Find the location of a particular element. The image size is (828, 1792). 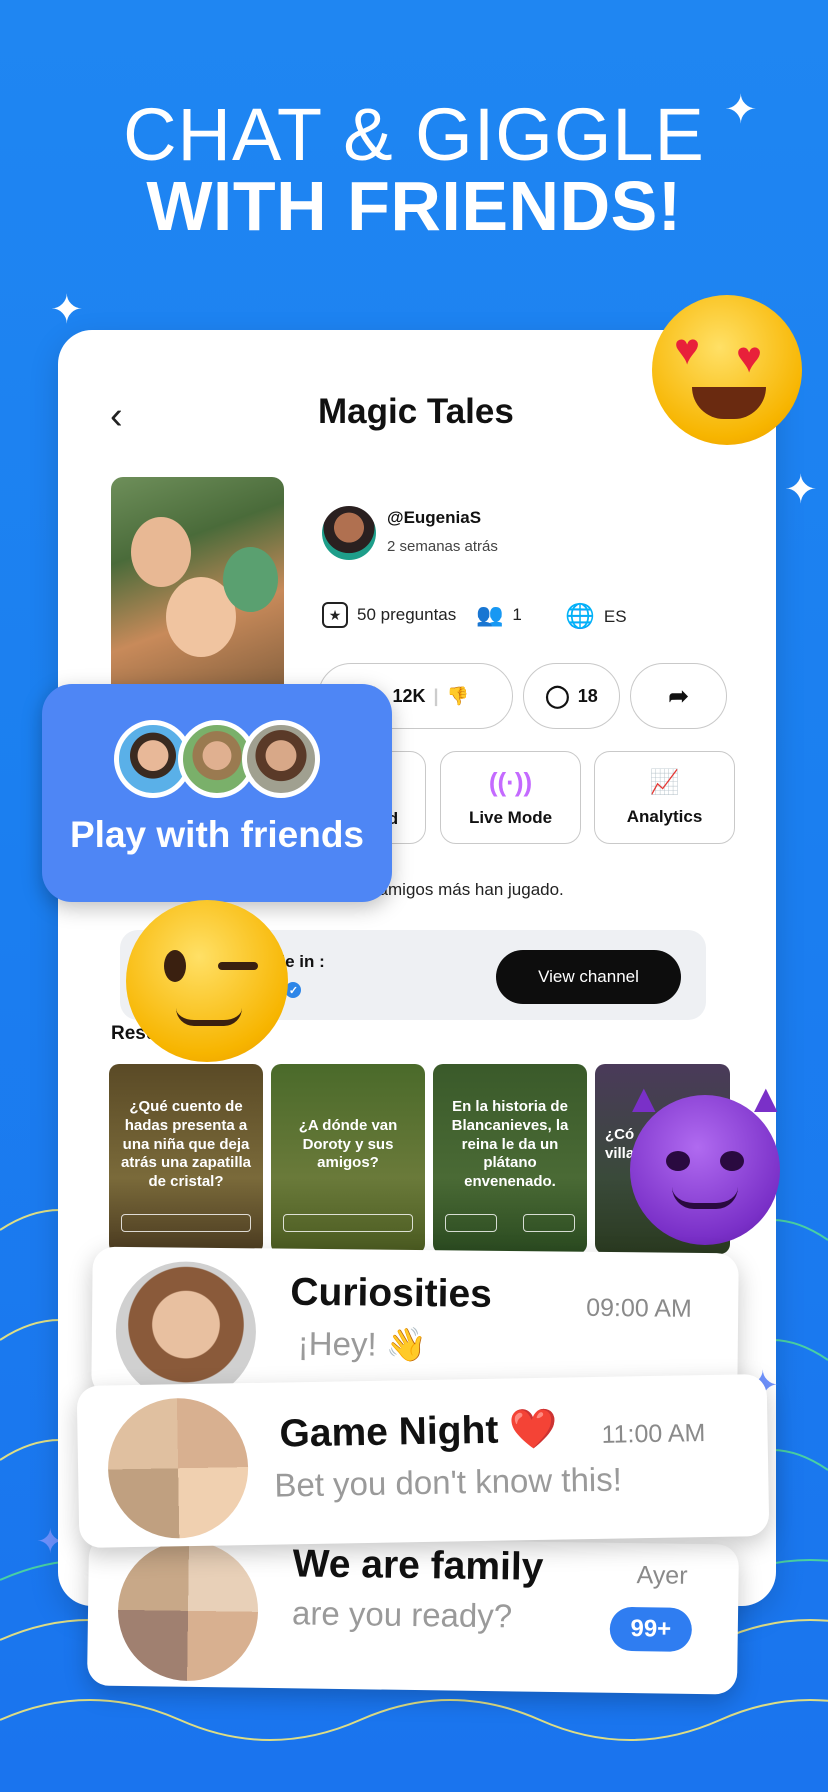

players-count: 1 is located at coordinates (517, 614).